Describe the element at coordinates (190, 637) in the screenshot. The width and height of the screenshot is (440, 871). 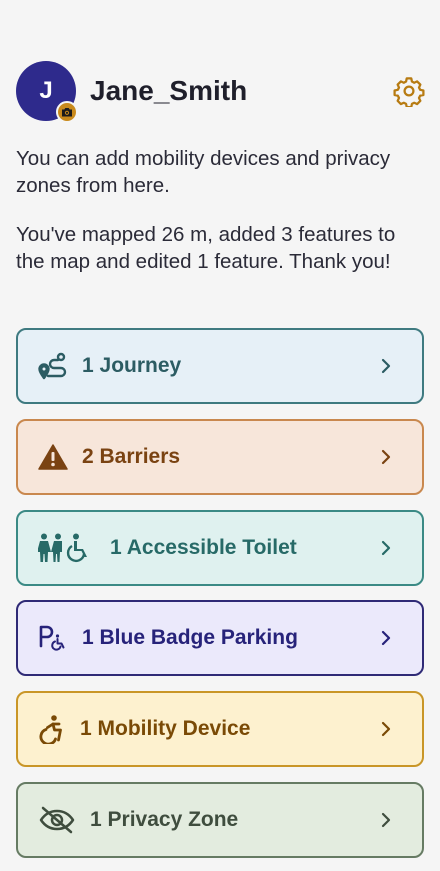
I see `blue-badge-parking-label: 1 Blue Badge Parking` at that location.